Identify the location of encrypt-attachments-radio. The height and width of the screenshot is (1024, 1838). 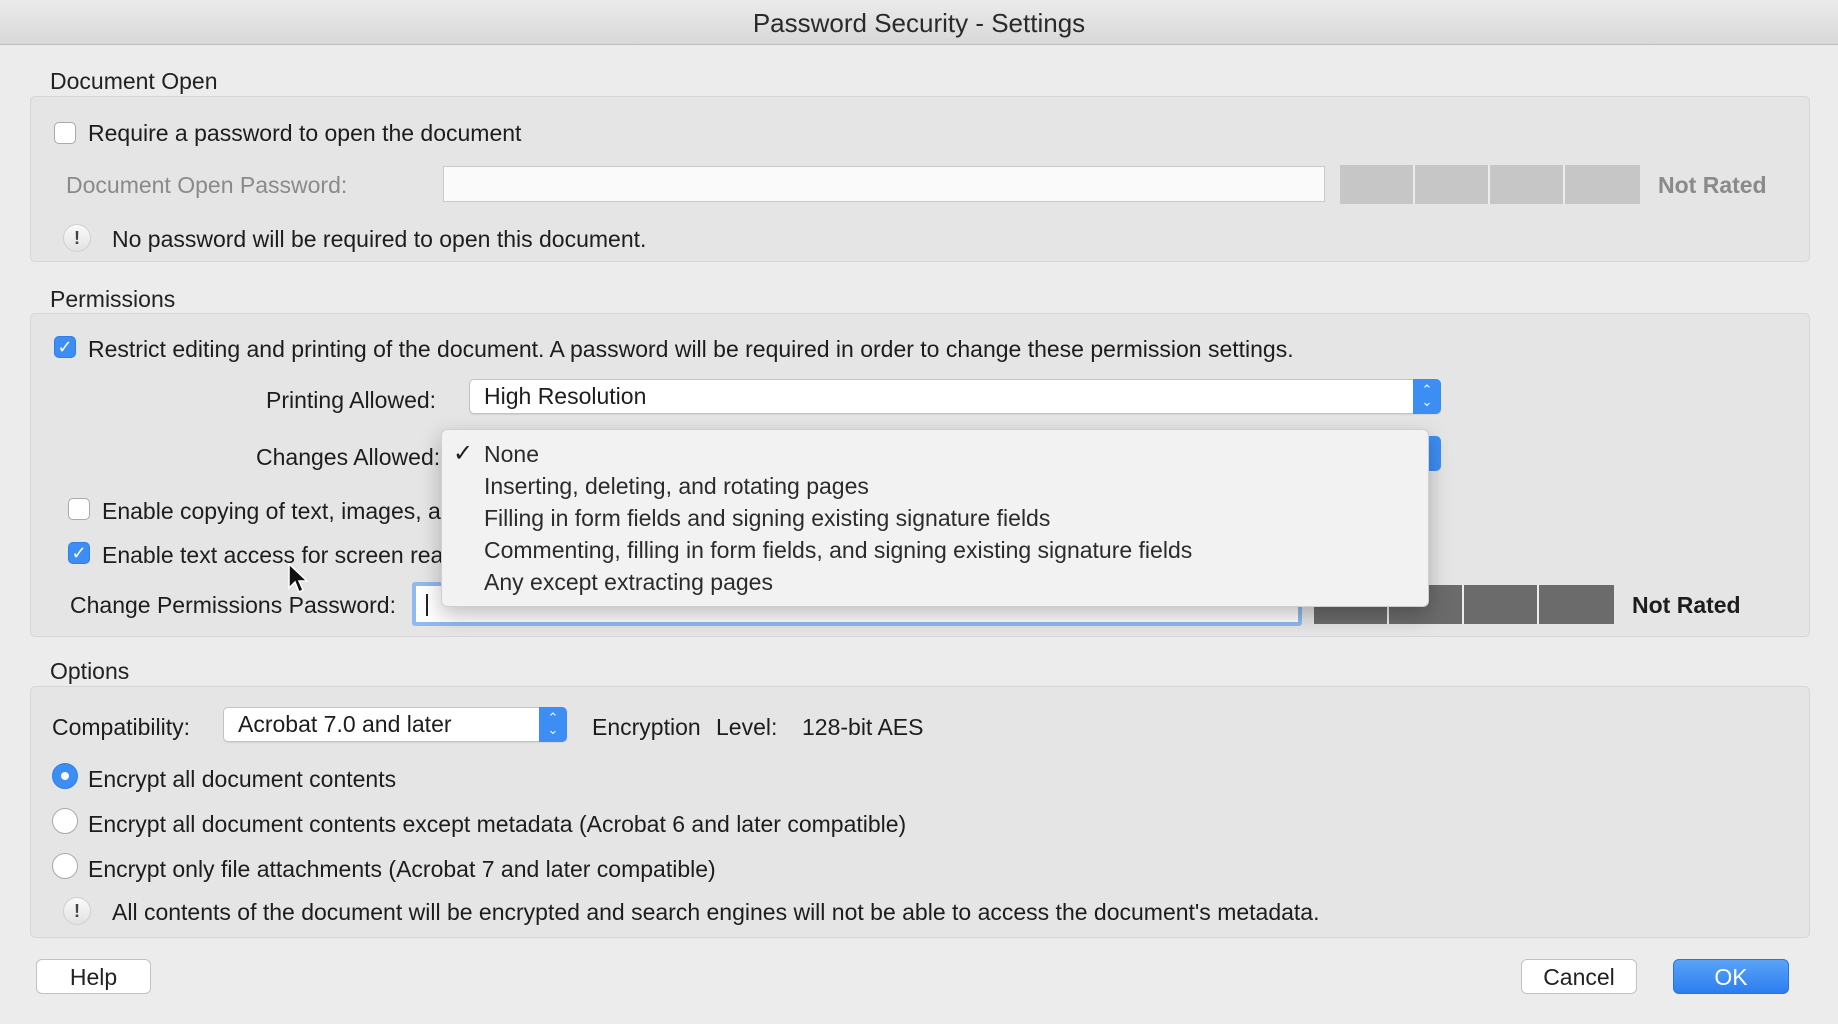
(65, 866).